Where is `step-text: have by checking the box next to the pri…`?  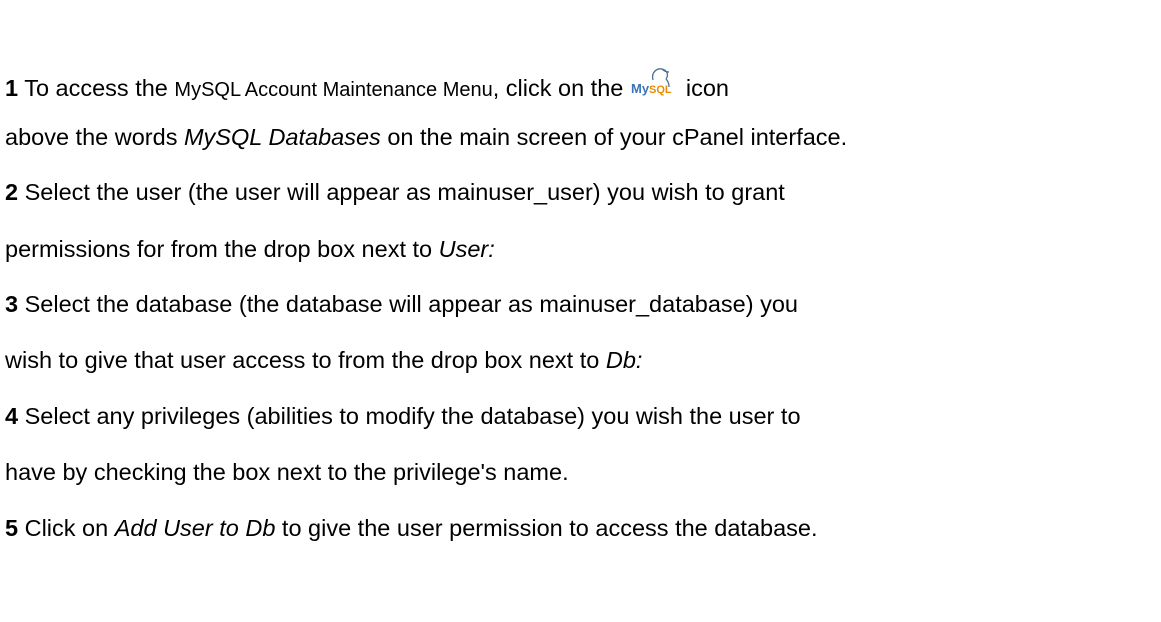 step-text: have by checking the box next to the pri… is located at coordinates (287, 472).